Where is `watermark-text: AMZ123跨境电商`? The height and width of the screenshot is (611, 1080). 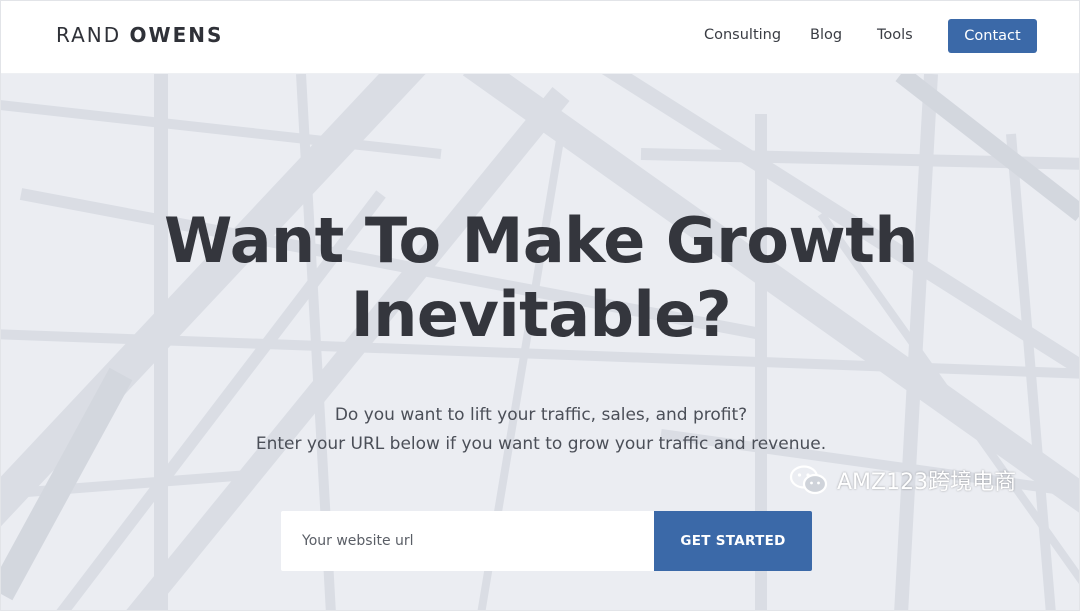
watermark-text: AMZ123跨境电商 is located at coordinates (927, 482).